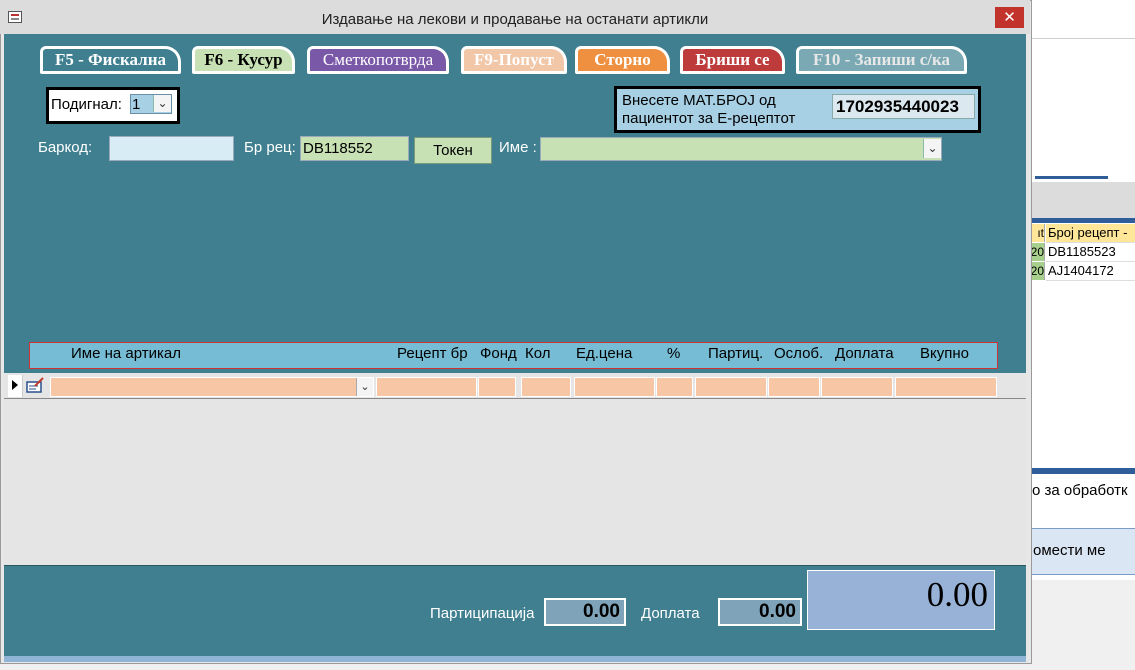  What do you see at coordinates (760, 612) in the screenshot?
I see `doplata-value: 0.00` at bounding box center [760, 612].